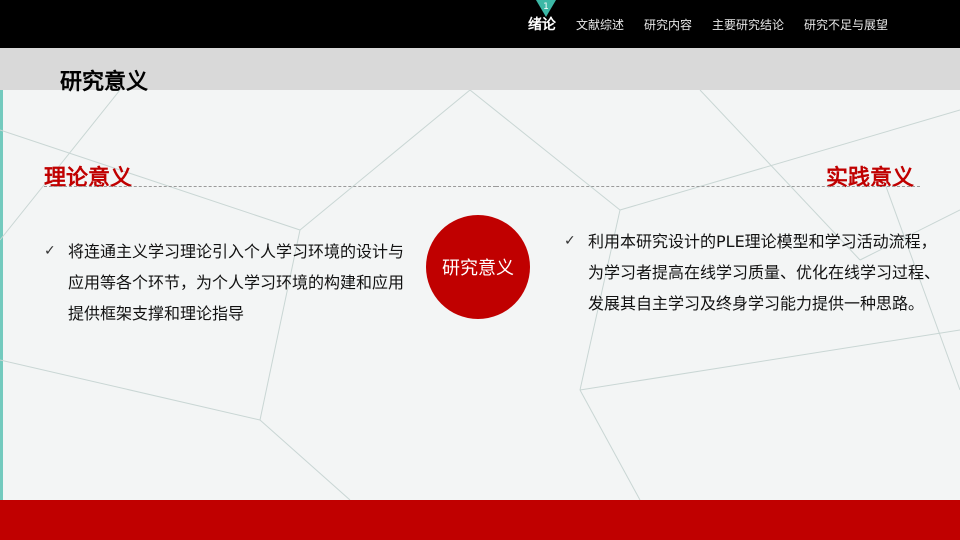  I want to click on active-section-number: 1, so click(546, 7).